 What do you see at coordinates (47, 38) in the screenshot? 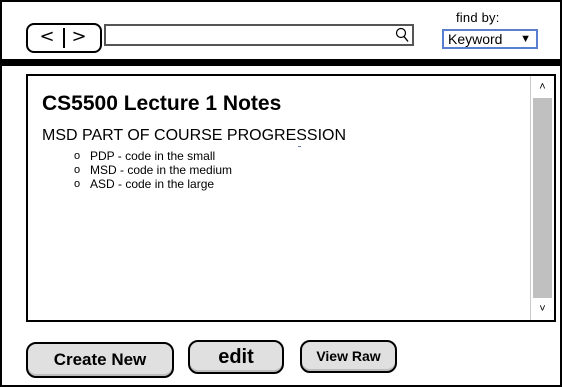
I see `back-button: <` at bounding box center [47, 38].